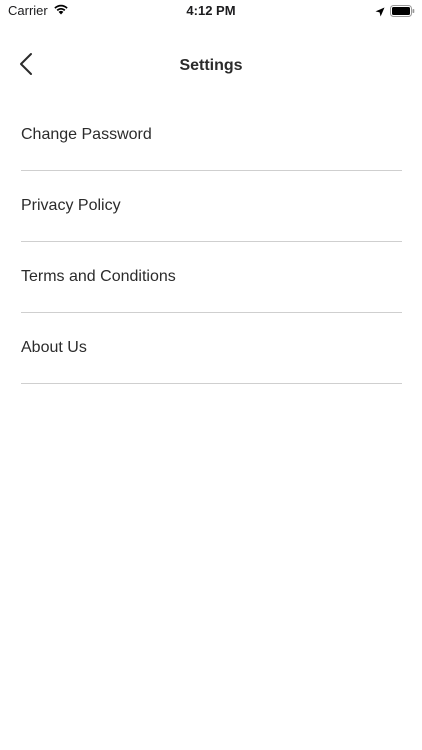  I want to click on status-bar: Carrier 4:12 PM, so click(211, 11).